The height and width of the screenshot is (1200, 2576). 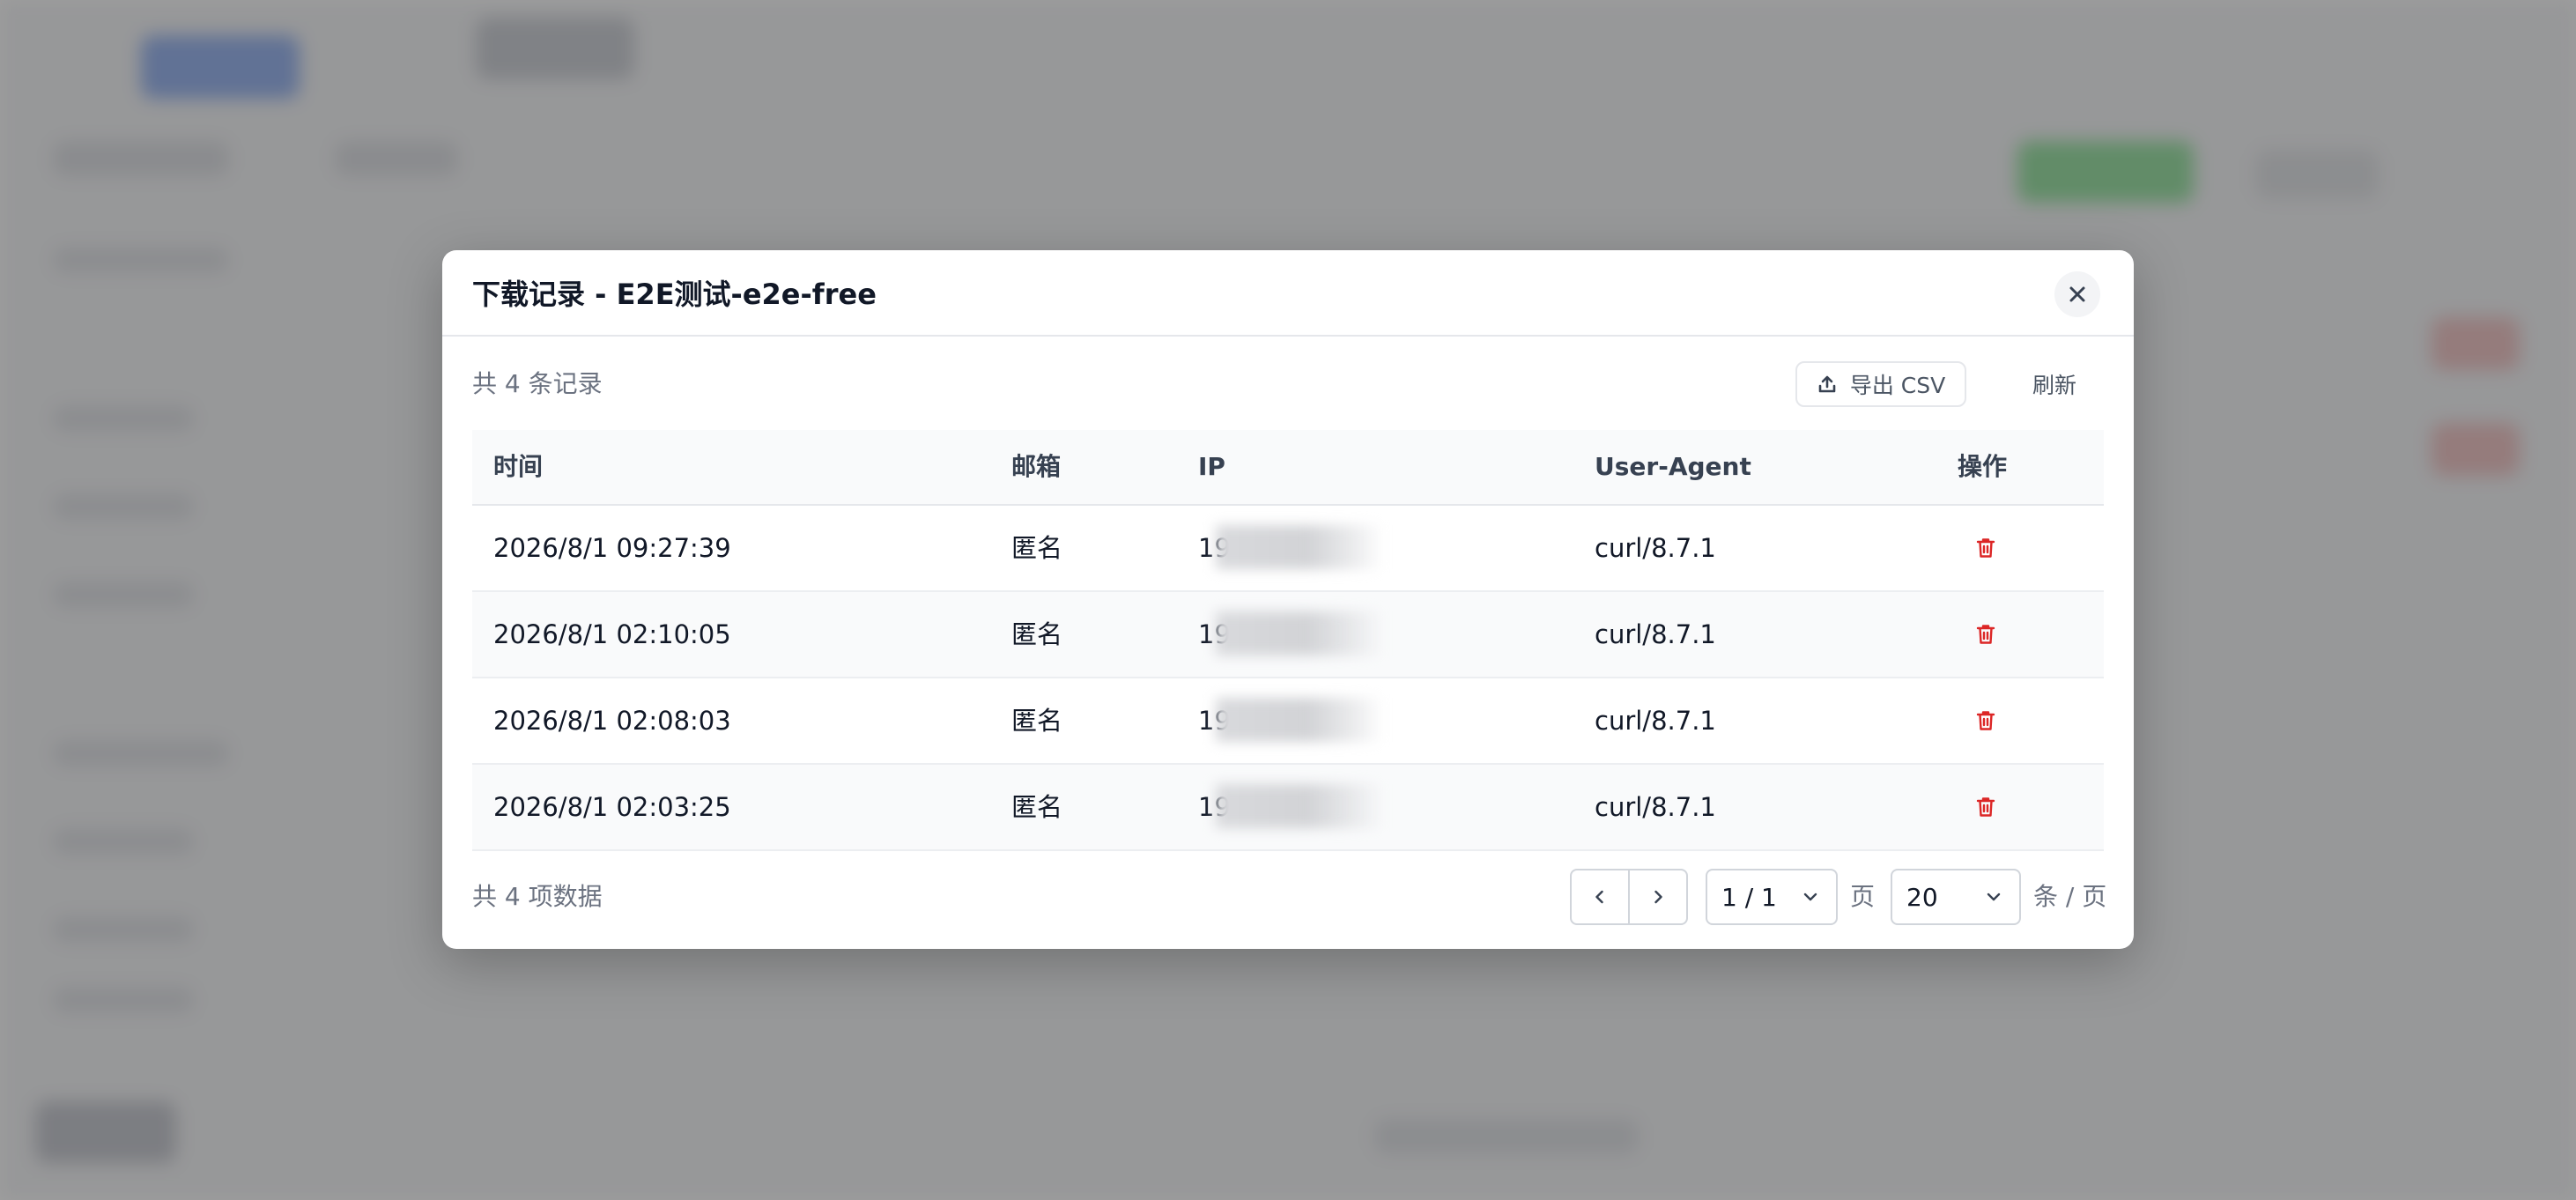 I want to click on table-row: 2026/8/1 02:03:25 匿名 19 curl/8.7.1, so click(x=1288, y=808).